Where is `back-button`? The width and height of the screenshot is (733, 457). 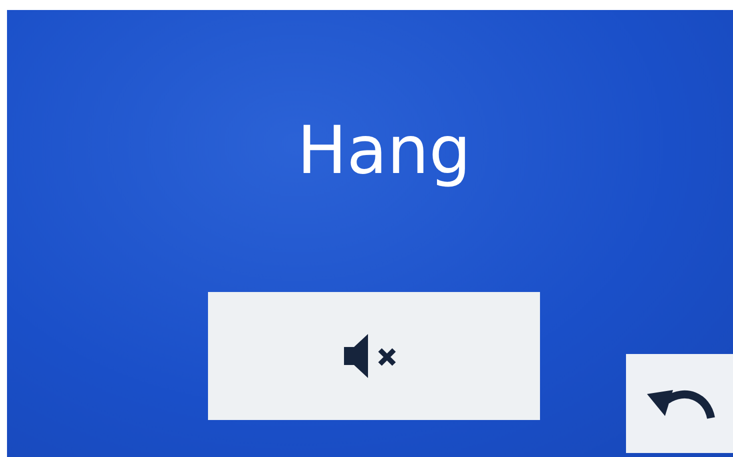
back-button is located at coordinates (679, 403).